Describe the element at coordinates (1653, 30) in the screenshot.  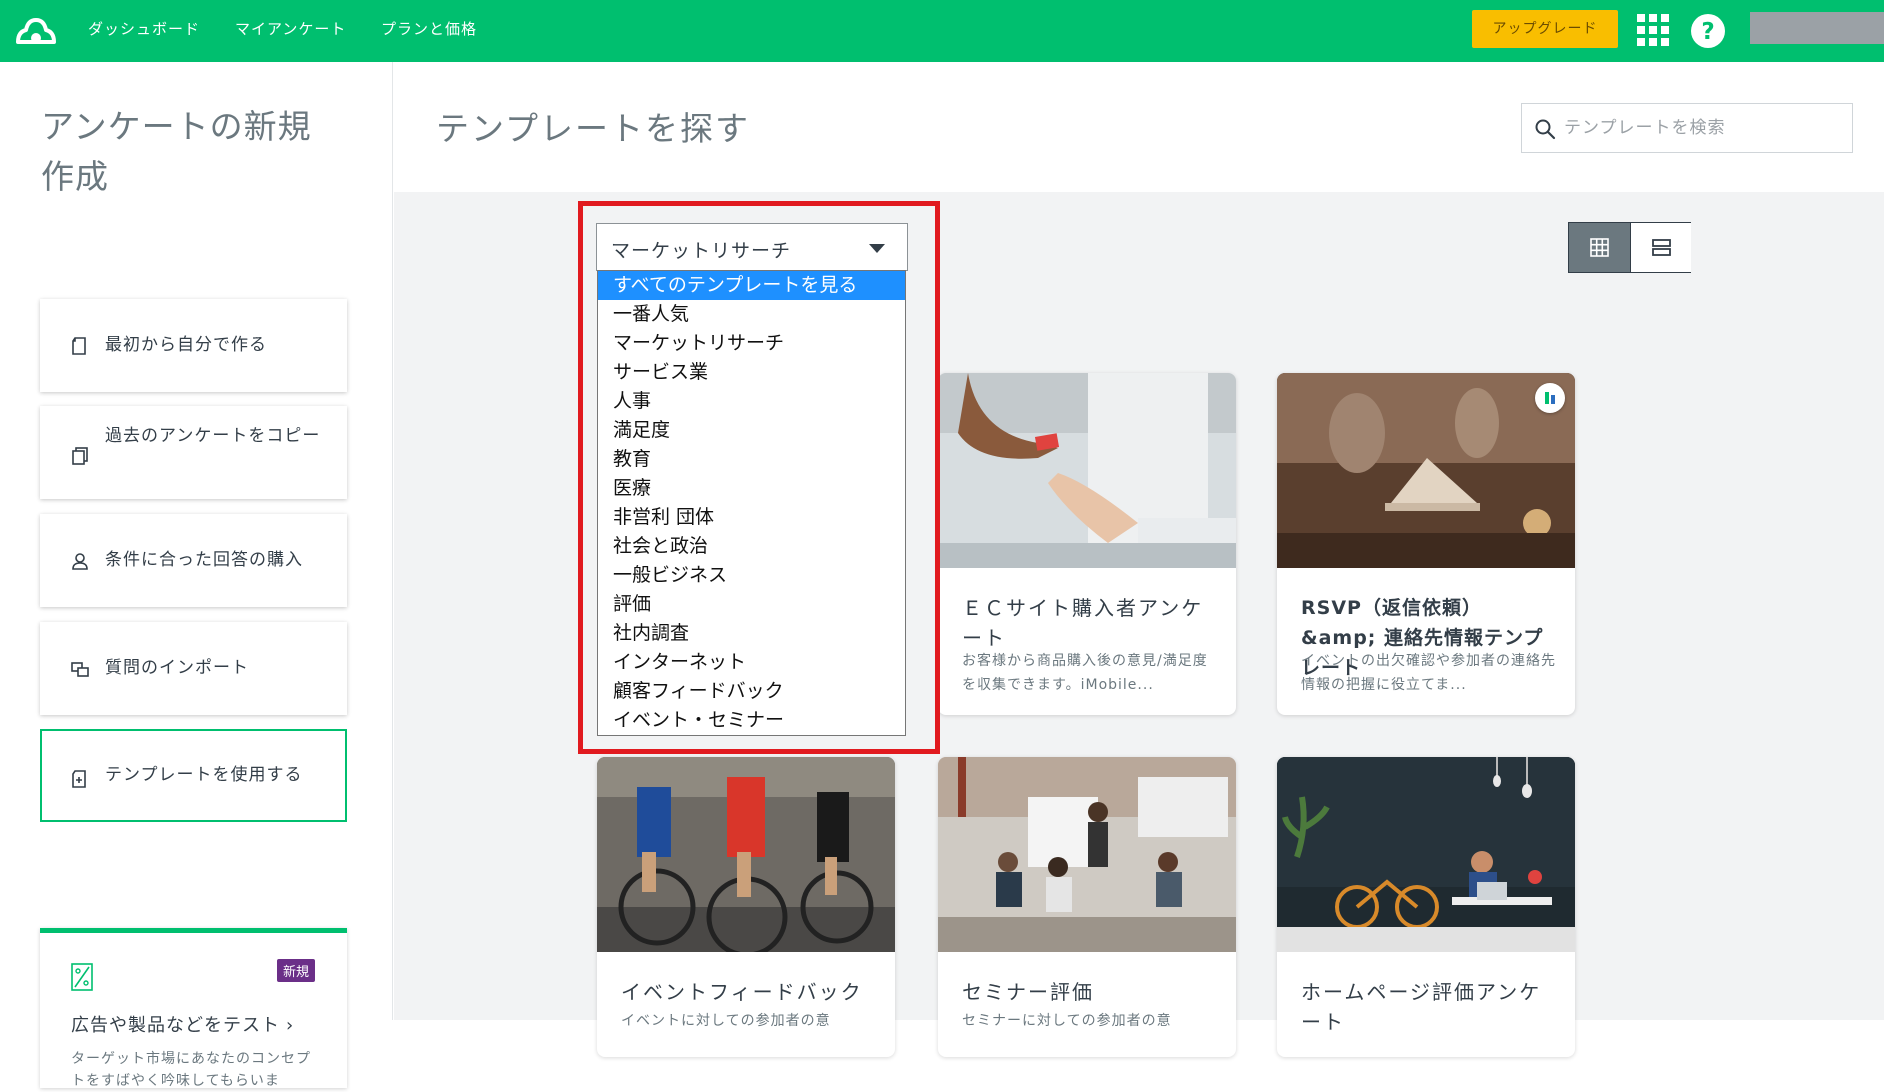
I see `apps-grid-icon` at that location.